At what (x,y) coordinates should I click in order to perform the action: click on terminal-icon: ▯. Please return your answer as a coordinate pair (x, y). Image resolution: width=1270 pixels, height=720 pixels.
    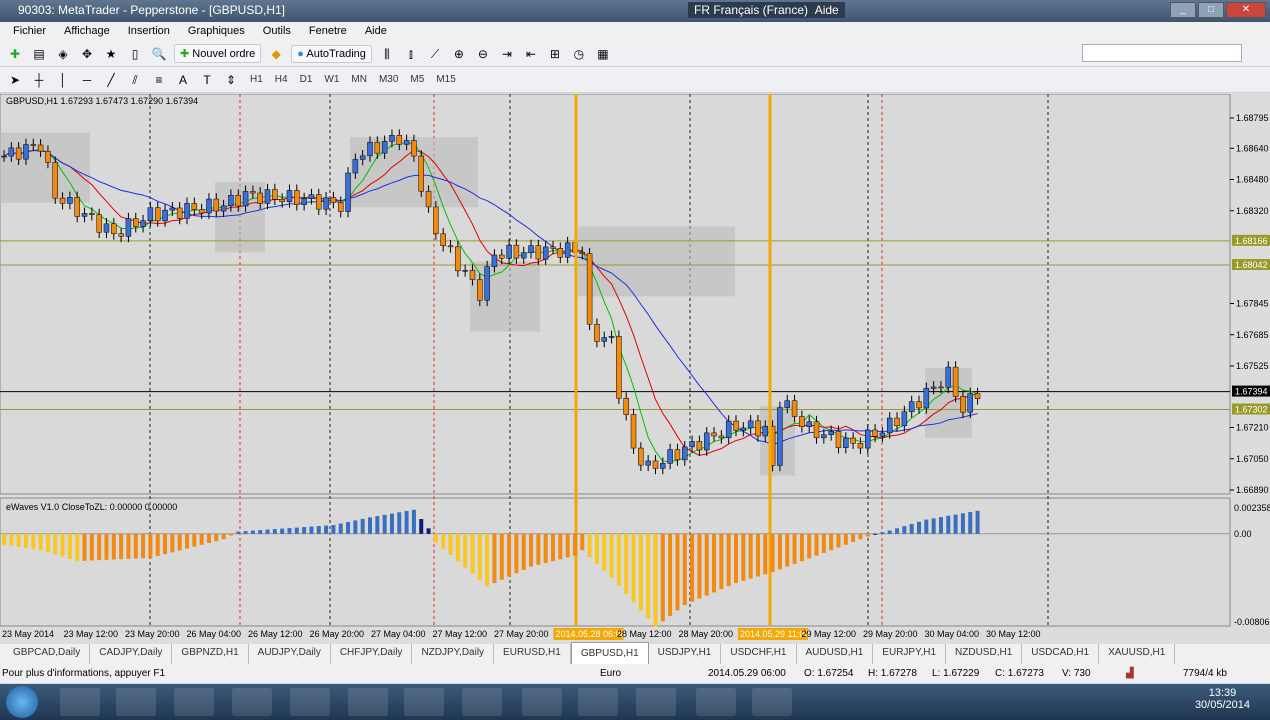
    Looking at the image, I should click on (135, 54).